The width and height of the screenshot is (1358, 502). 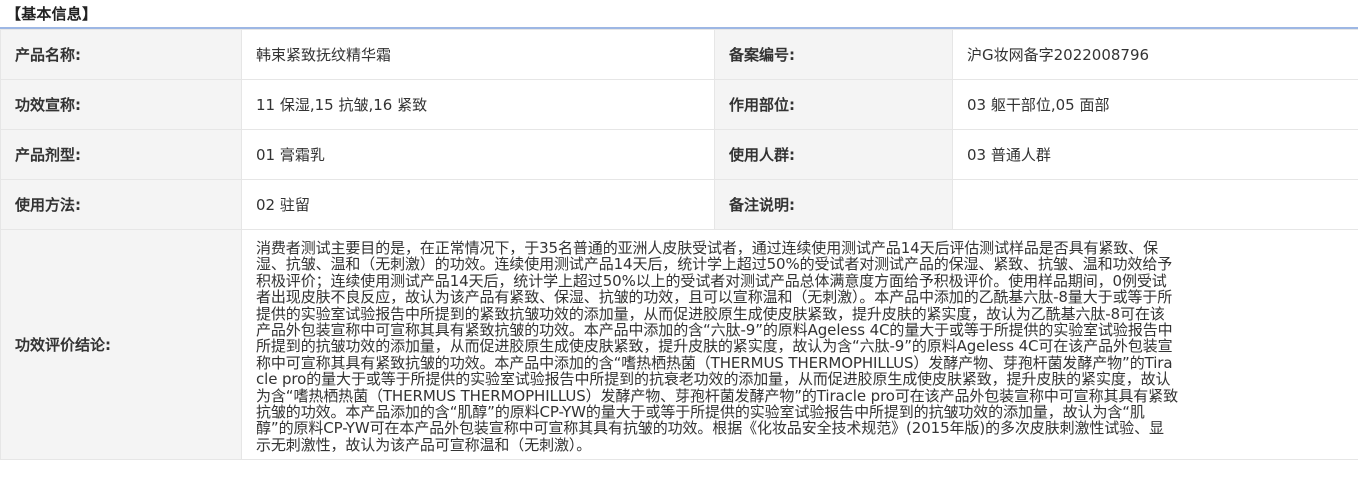 What do you see at coordinates (121, 344) in the screenshot?
I see `efficacy-conclusion-label: 功效评价结论:` at bounding box center [121, 344].